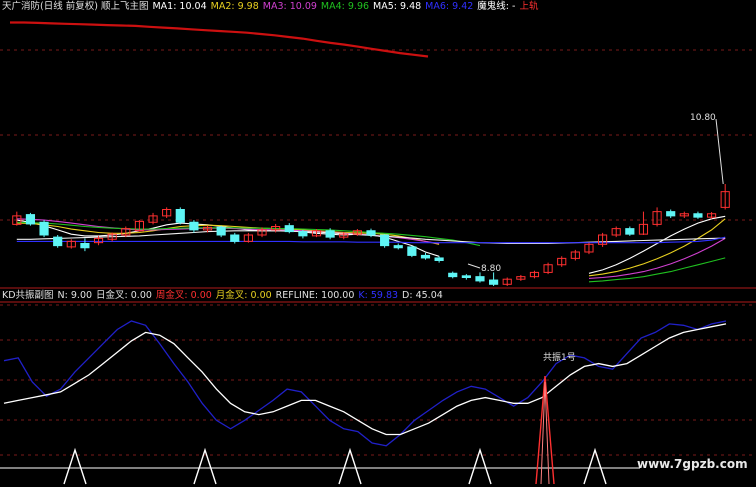  I want to click on low-leader, so click(474, 266).